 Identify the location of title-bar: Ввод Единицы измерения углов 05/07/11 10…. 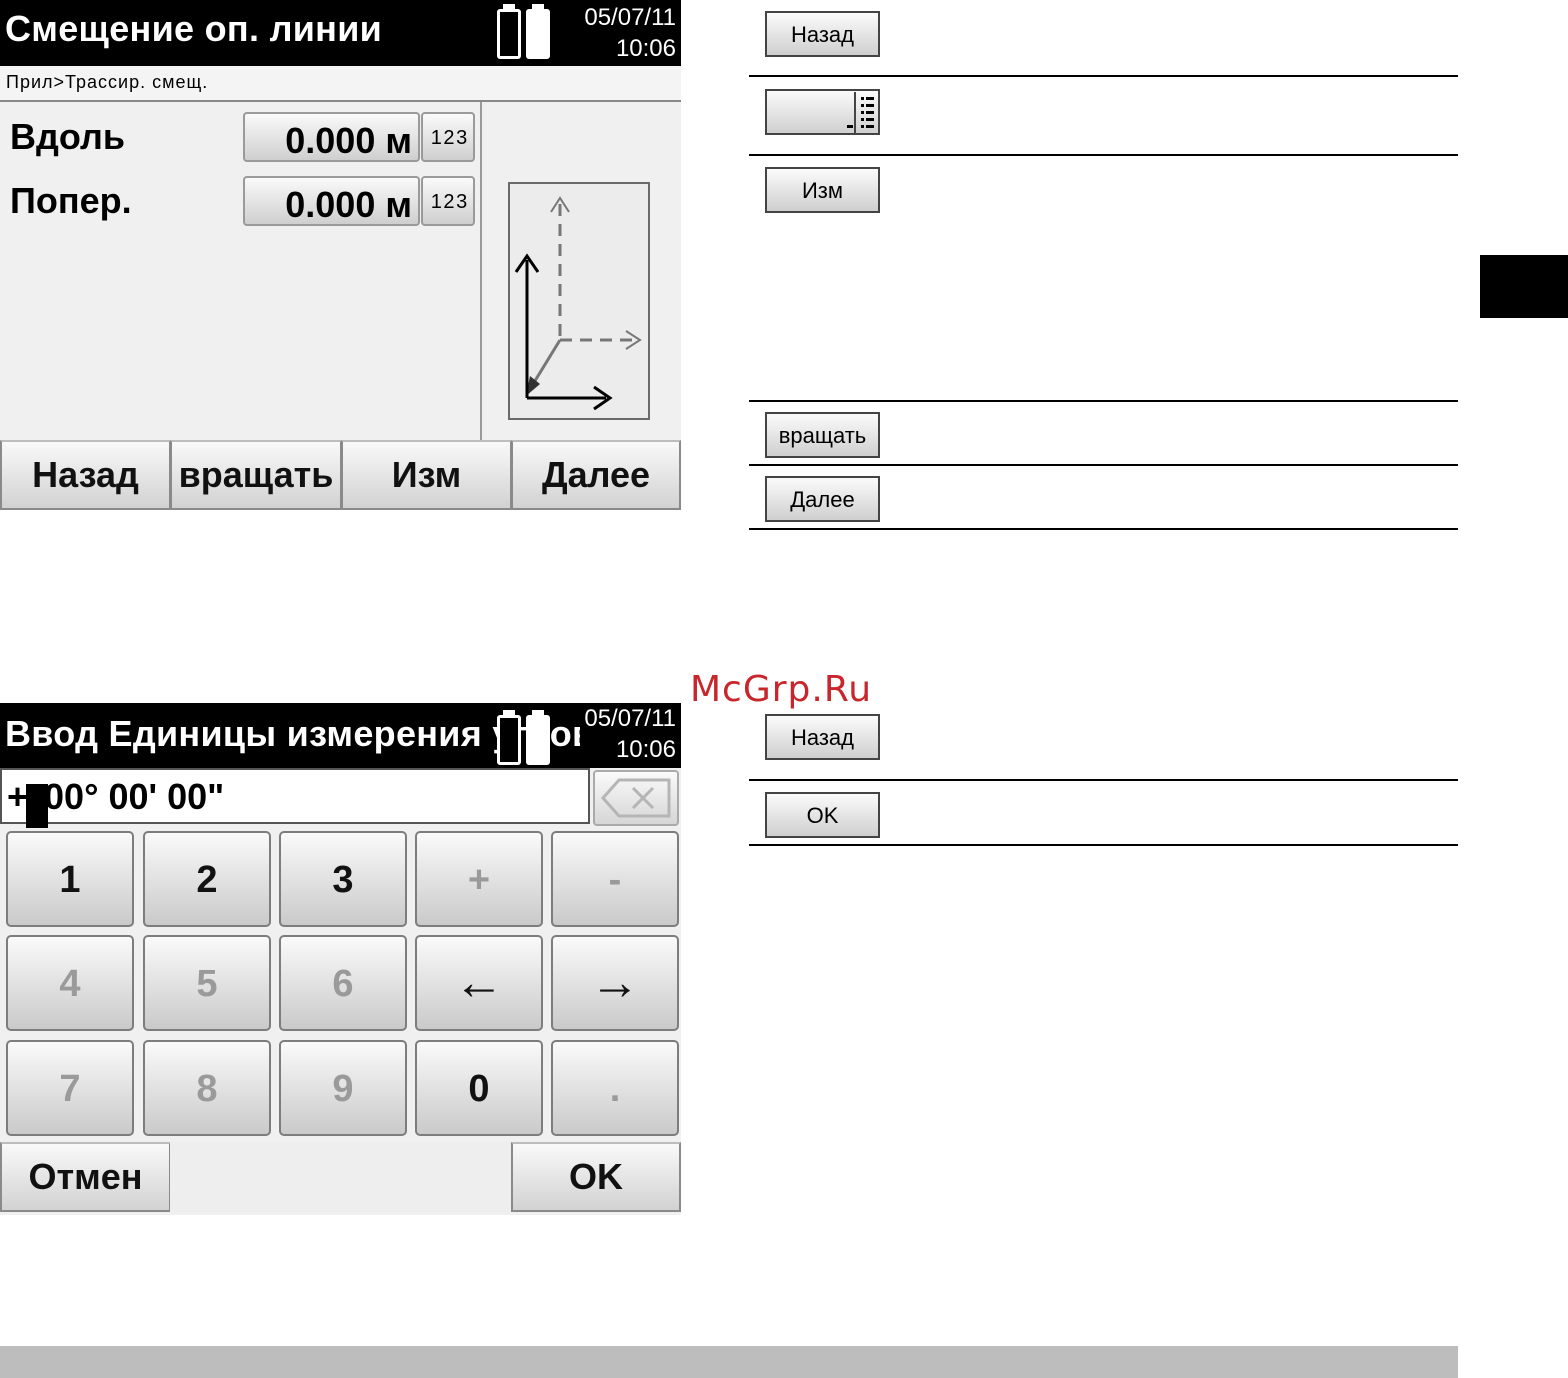
(340, 735).